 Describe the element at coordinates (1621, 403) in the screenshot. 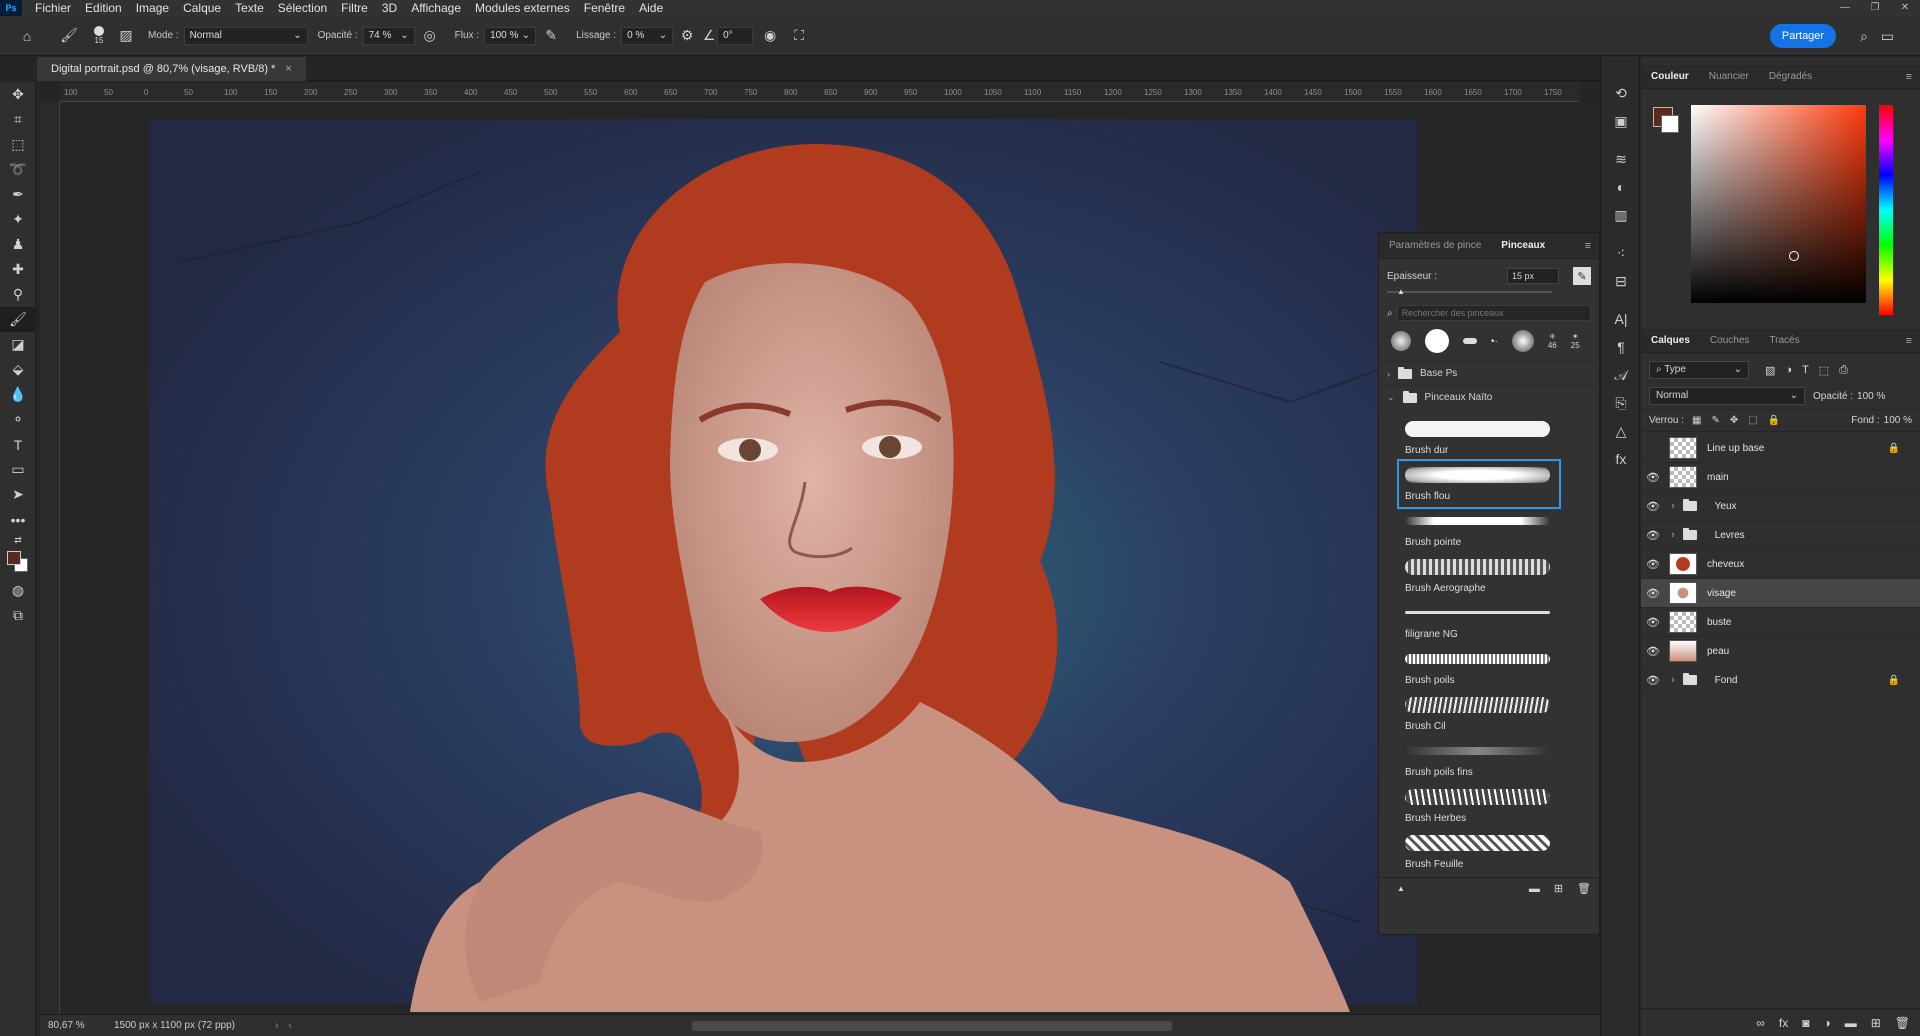

I see `clone-source-icon: ⎘` at that location.